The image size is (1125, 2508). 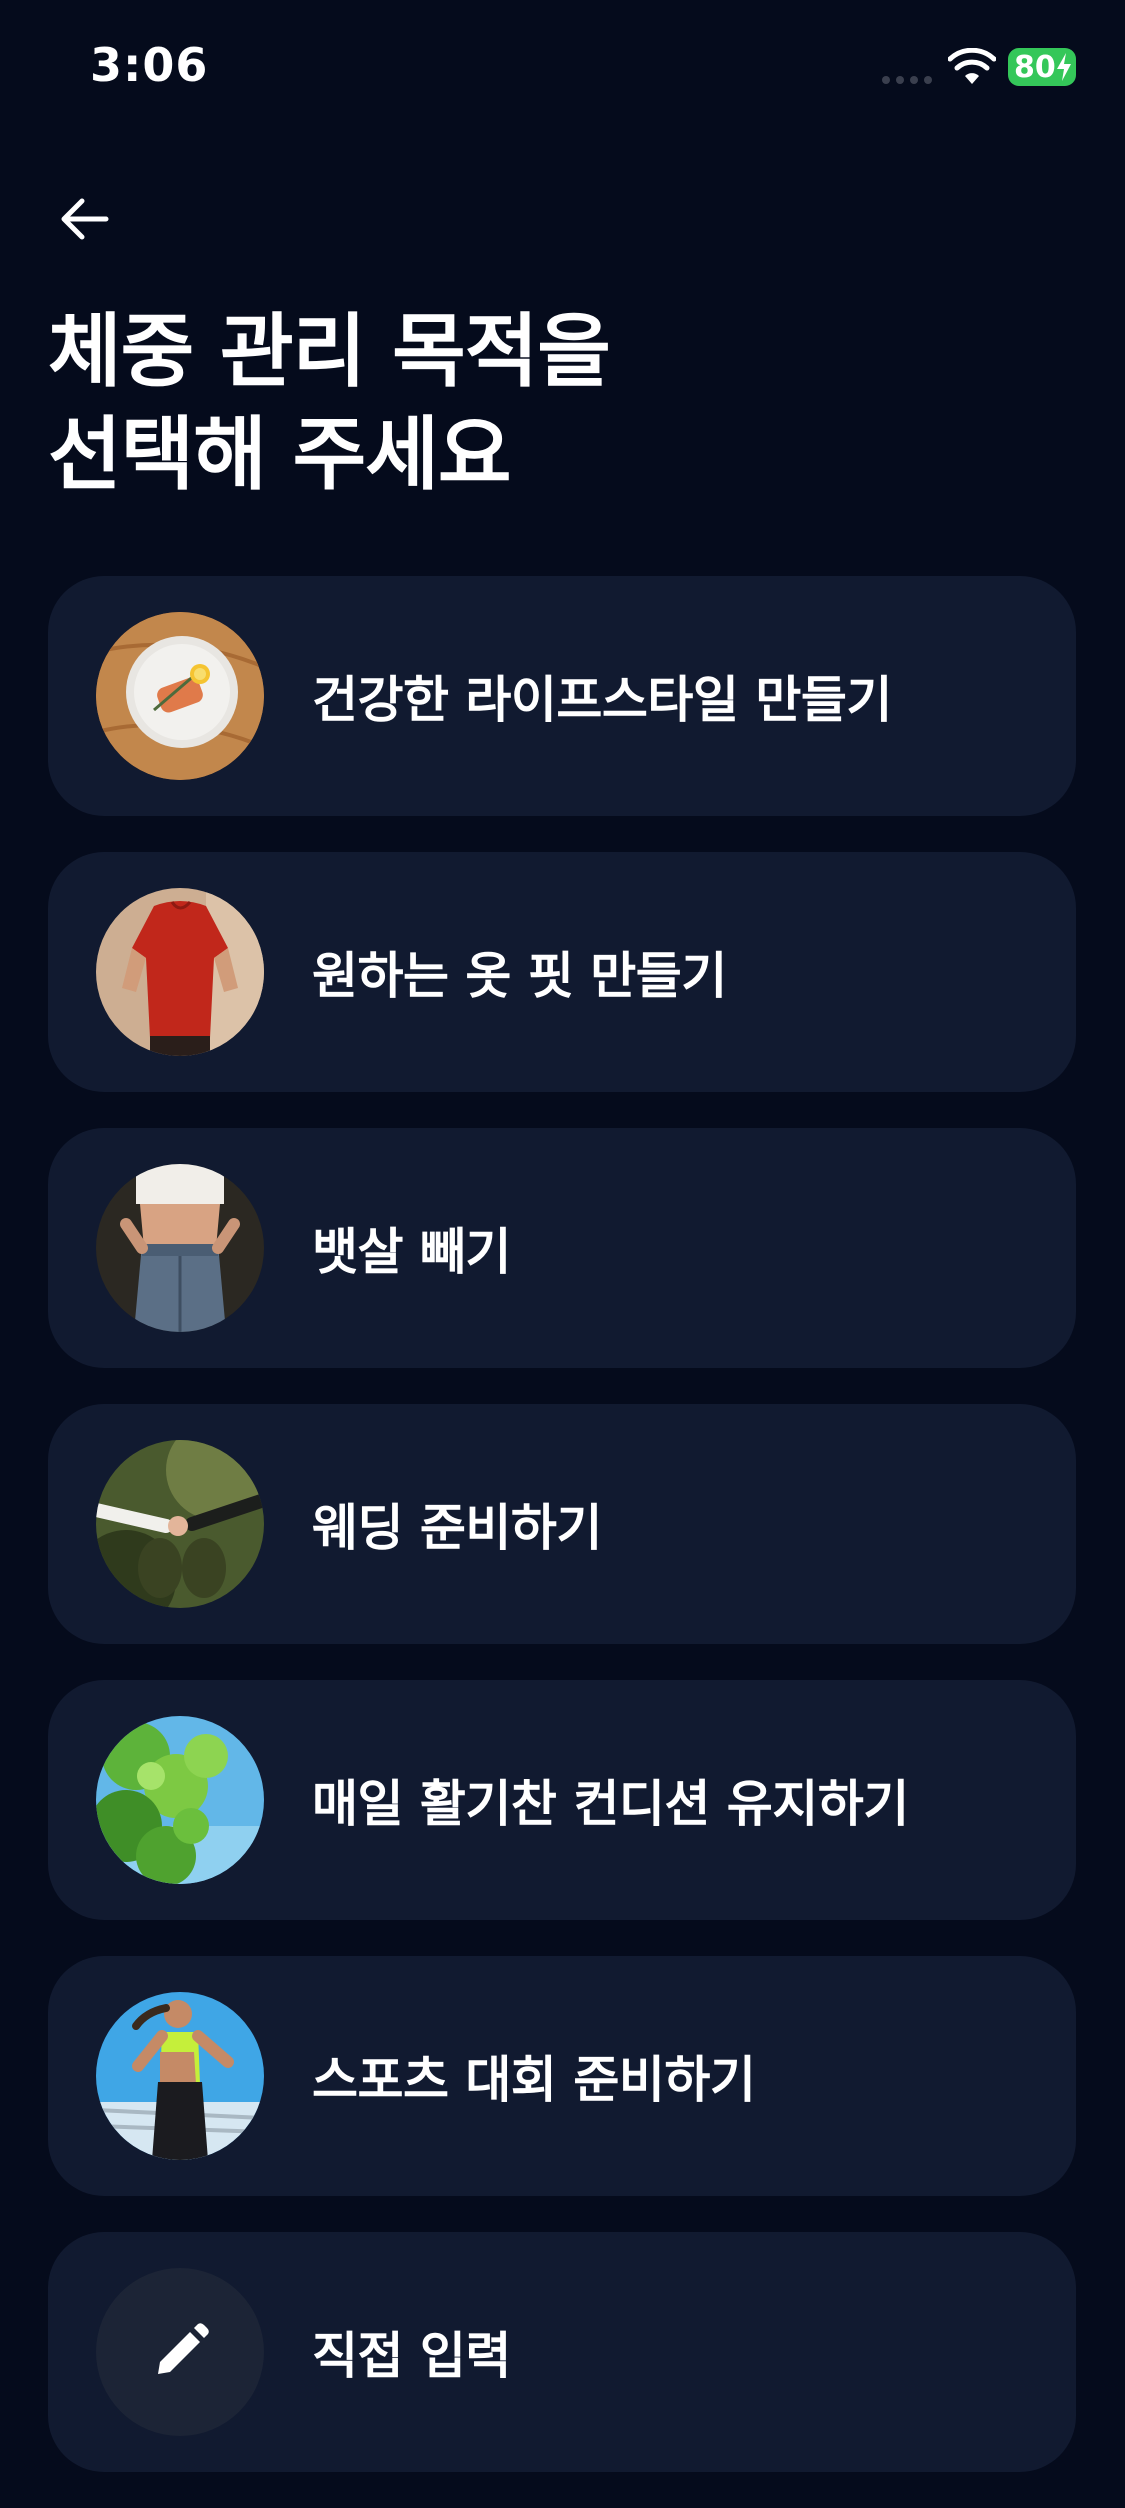 What do you see at coordinates (411, 1252) in the screenshot?
I see `option-label: 뱃살 빼기` at bounding box center [411, 1252].